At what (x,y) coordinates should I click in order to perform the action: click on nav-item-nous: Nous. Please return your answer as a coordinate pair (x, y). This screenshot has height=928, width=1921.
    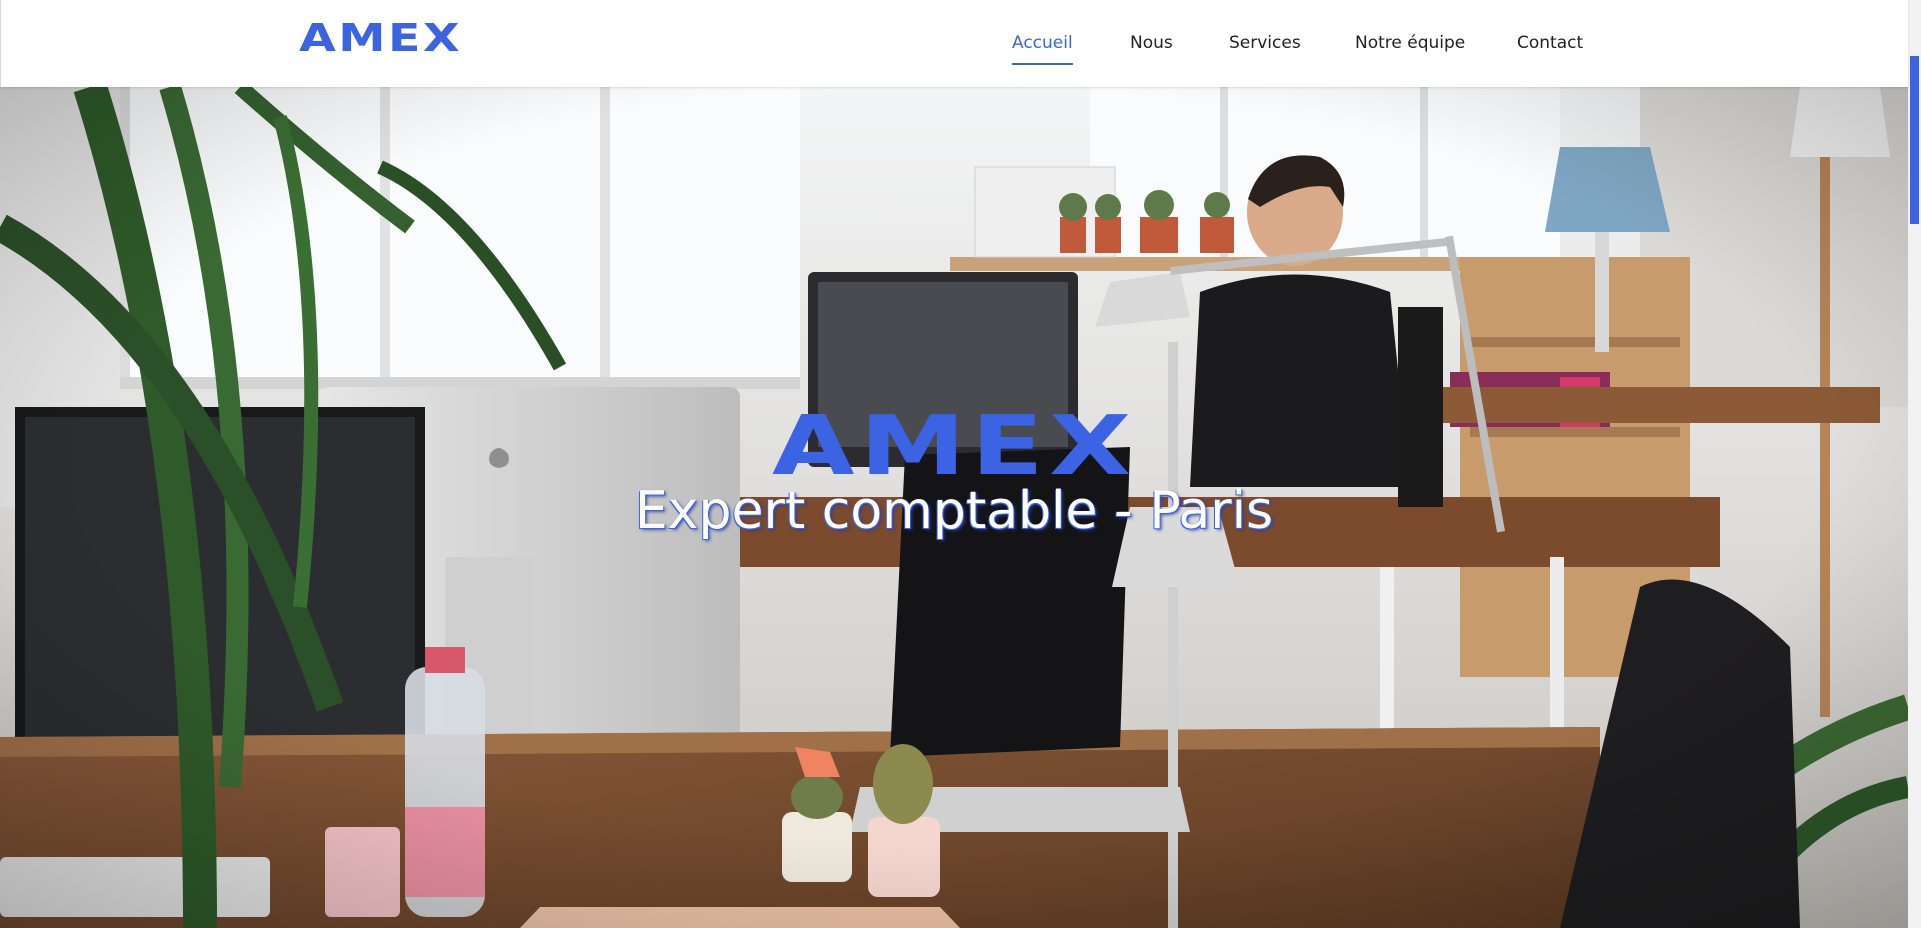
    Looking at the image, I should click on (1151, 43).